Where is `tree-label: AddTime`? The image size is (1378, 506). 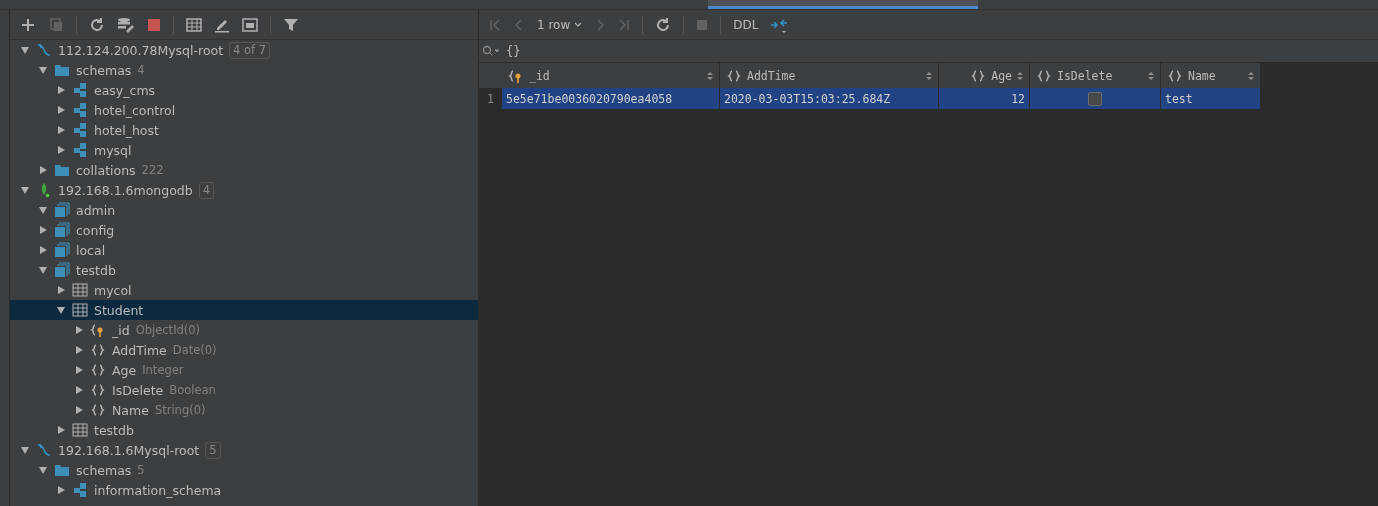
tree-label: AddTime is located at coordinates (139, 350).